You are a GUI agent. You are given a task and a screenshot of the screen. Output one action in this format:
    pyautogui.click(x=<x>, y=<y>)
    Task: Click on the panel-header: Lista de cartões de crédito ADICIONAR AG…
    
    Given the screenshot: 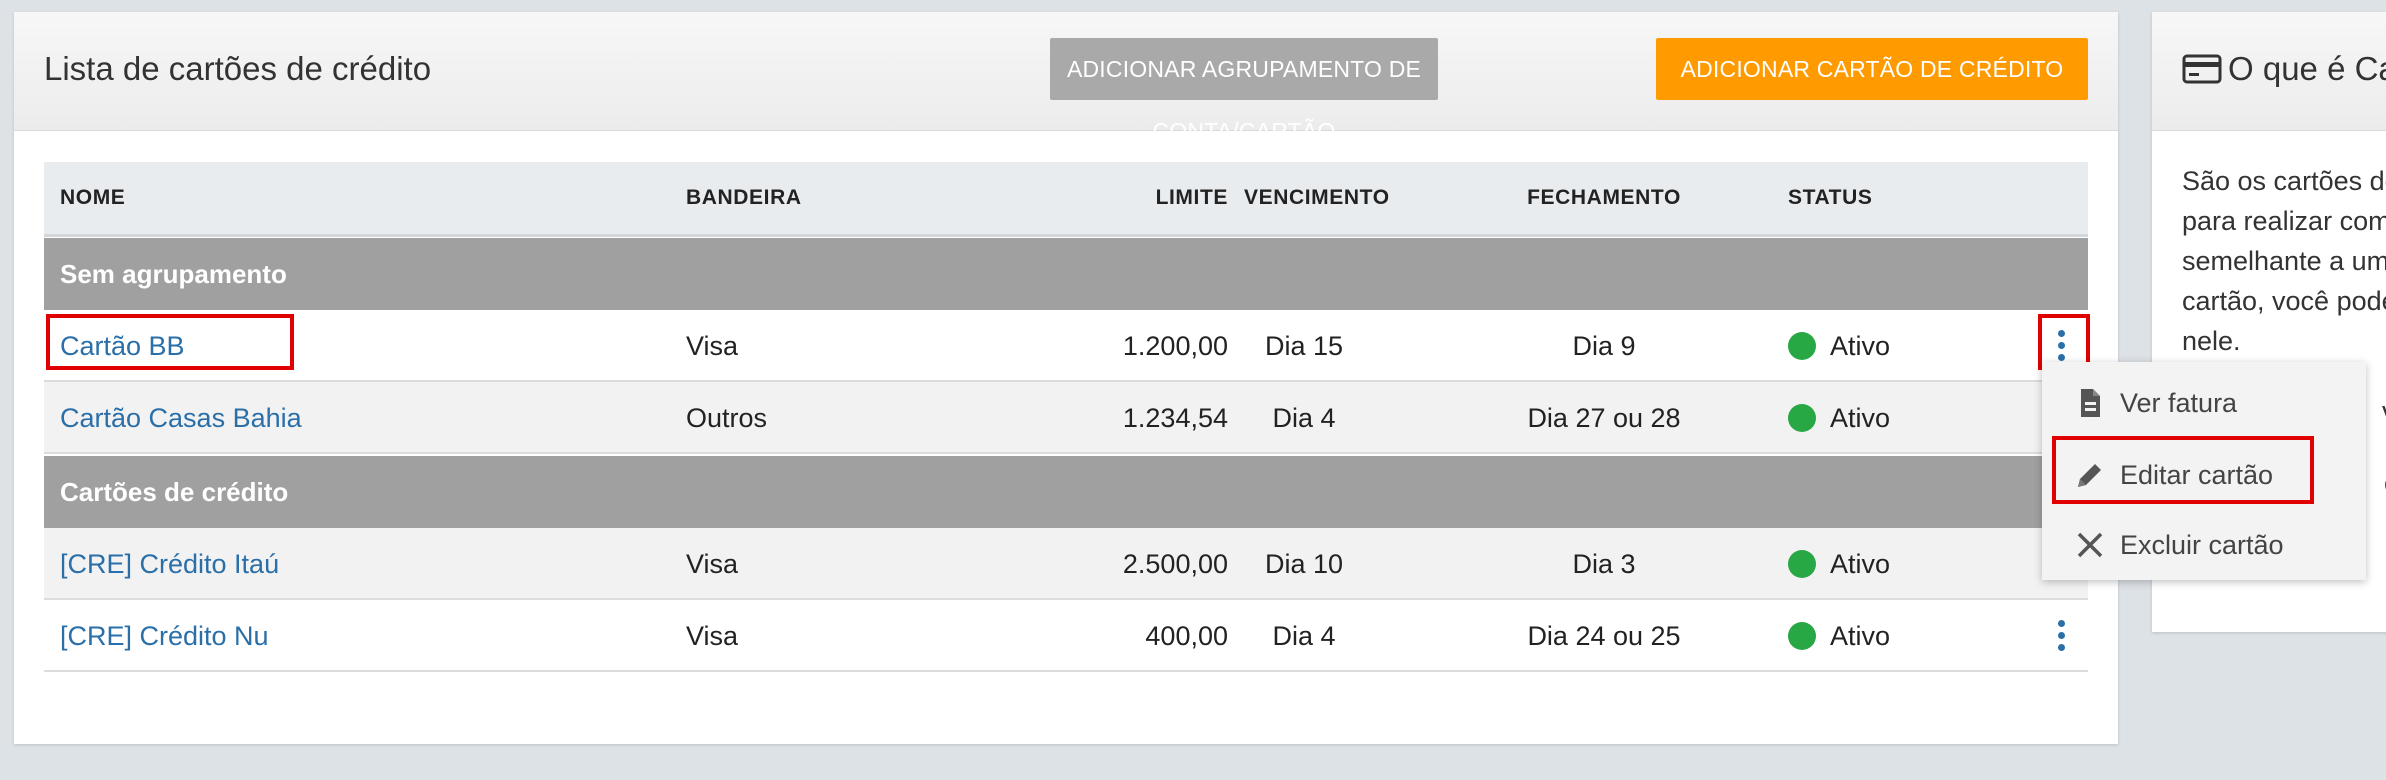 What is the action you would take?
    pyautogui.click(x=1066, y=78)
    